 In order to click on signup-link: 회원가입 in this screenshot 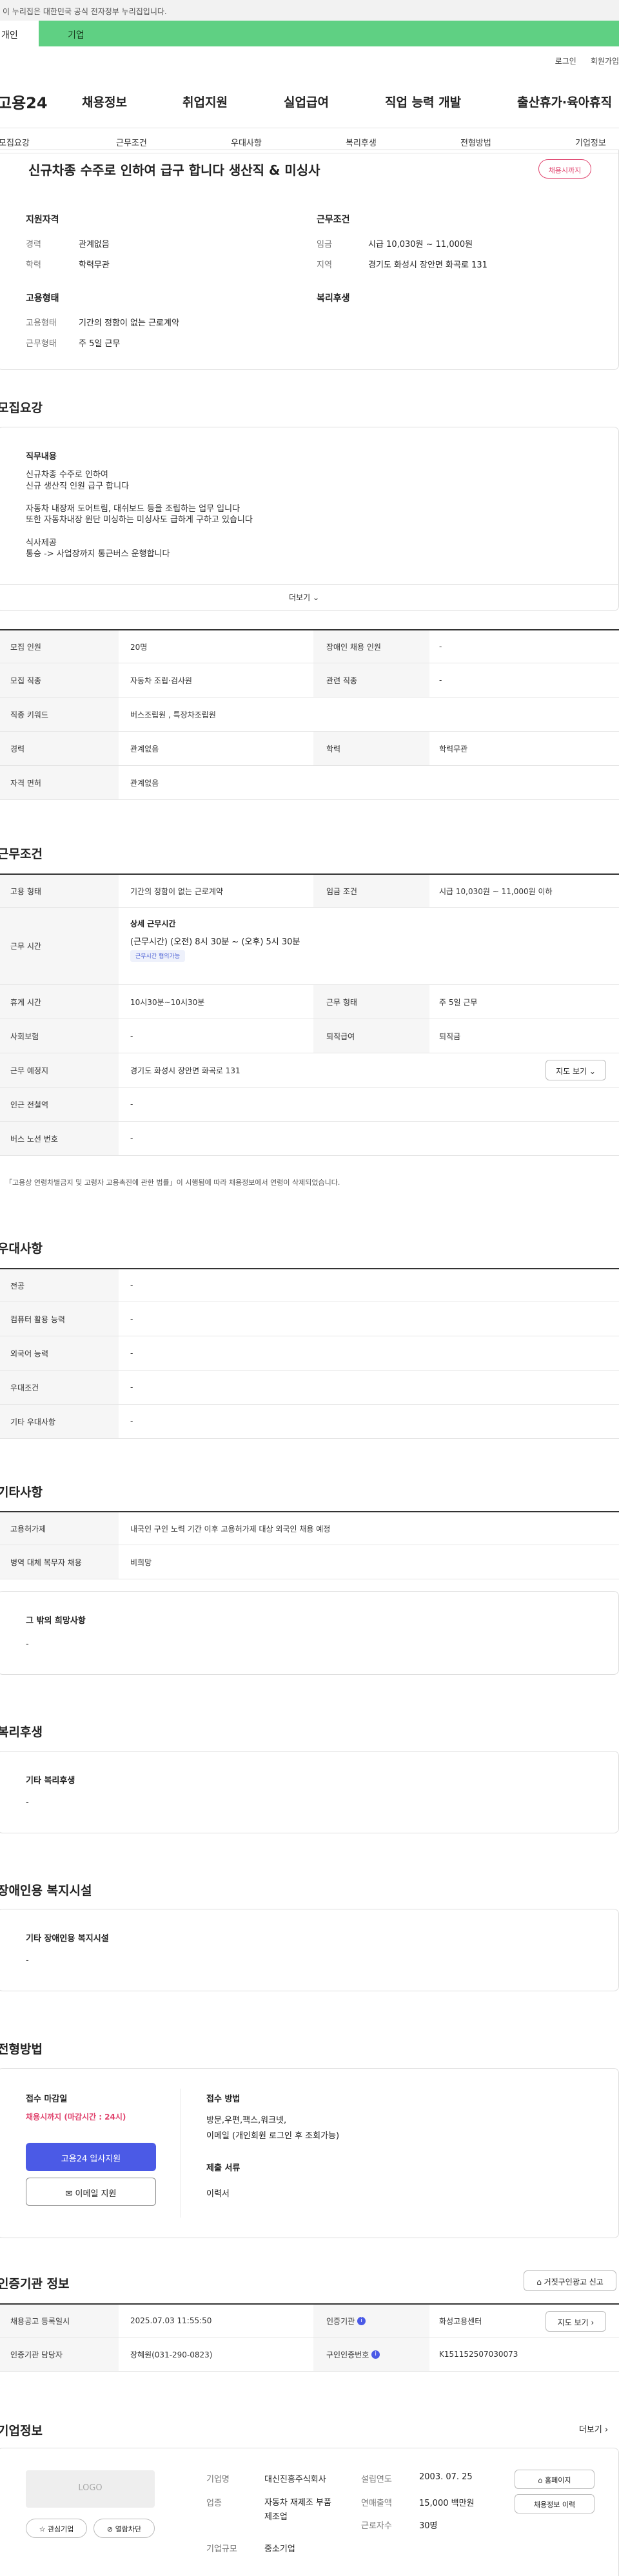, I will do `click(605, 62)`.